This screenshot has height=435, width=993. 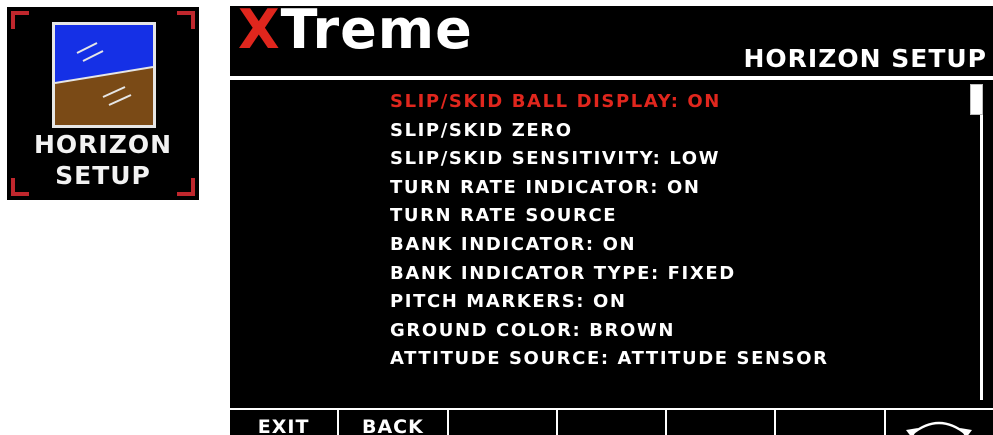 I want to click on menu-item-ground-color: GROUND COLOR: BROWN, so click(x=609, y=331).